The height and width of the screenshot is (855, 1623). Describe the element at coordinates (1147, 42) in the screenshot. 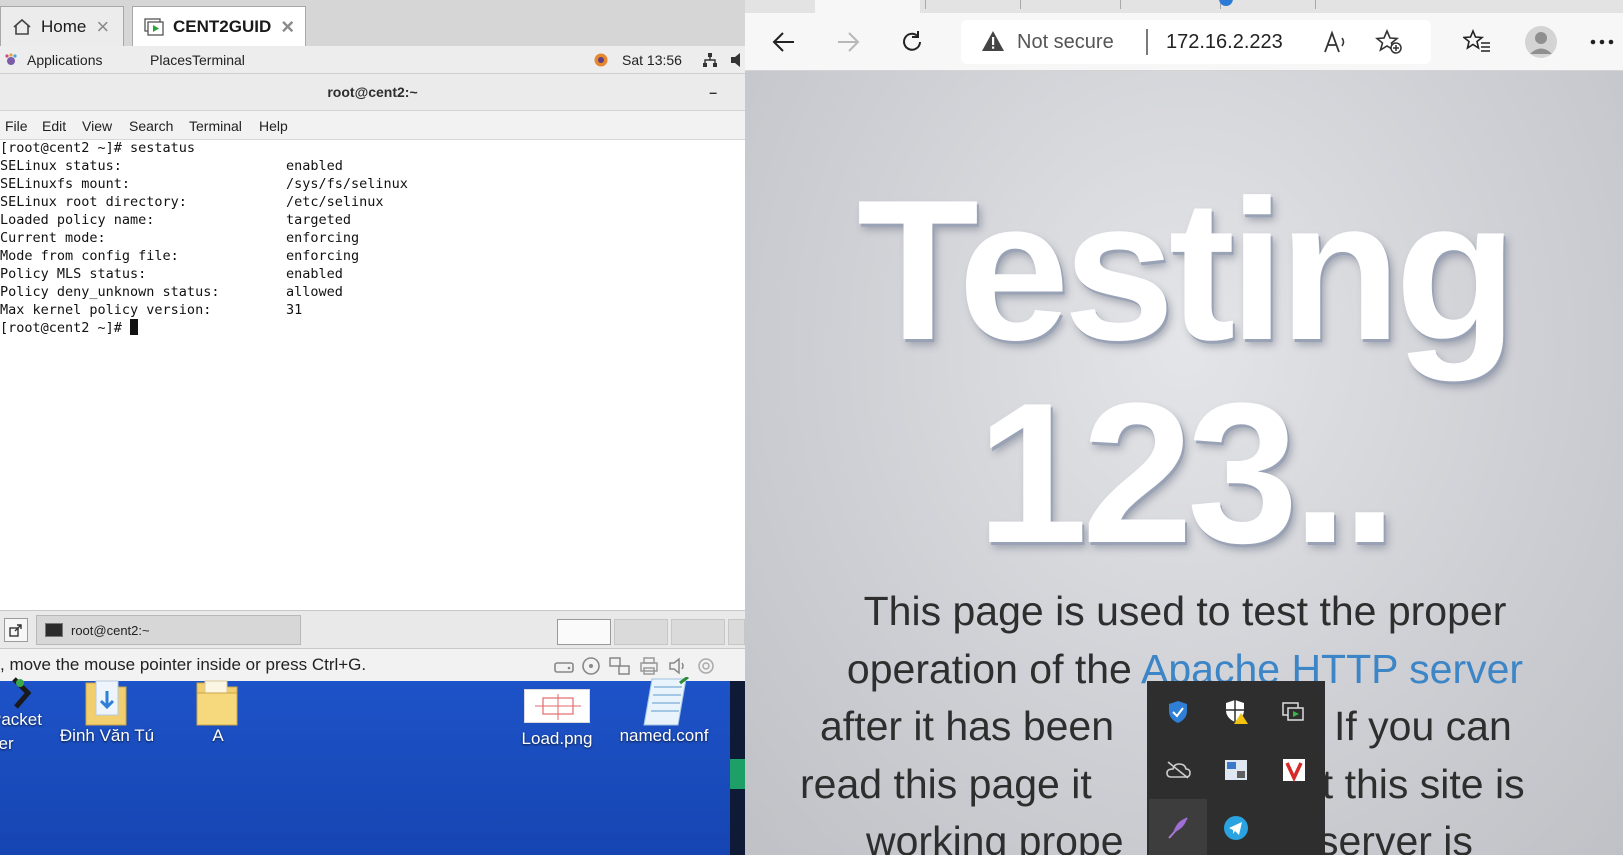

I see `address-separator` at that location.